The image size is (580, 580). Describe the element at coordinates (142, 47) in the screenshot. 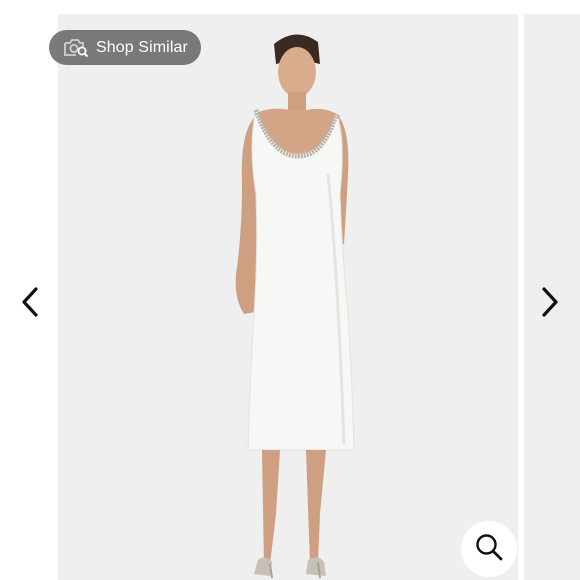

I see `shop-similar-label: Shop Similar` at that location.